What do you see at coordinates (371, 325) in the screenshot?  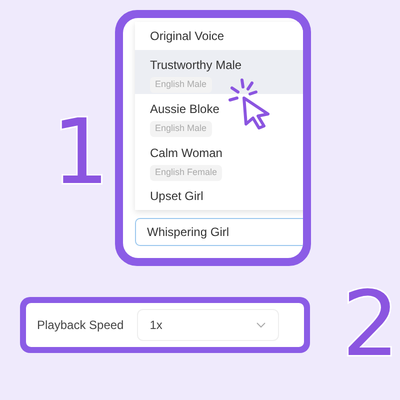 I see `step-number: 2` at bounding box center [371, 325].